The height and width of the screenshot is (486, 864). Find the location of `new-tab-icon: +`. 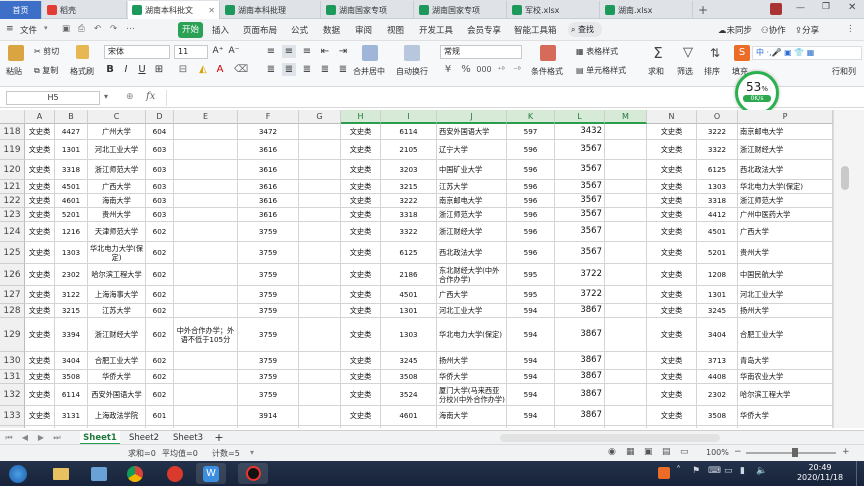

new-tab-icon: + is located at coordinates (704, 10).